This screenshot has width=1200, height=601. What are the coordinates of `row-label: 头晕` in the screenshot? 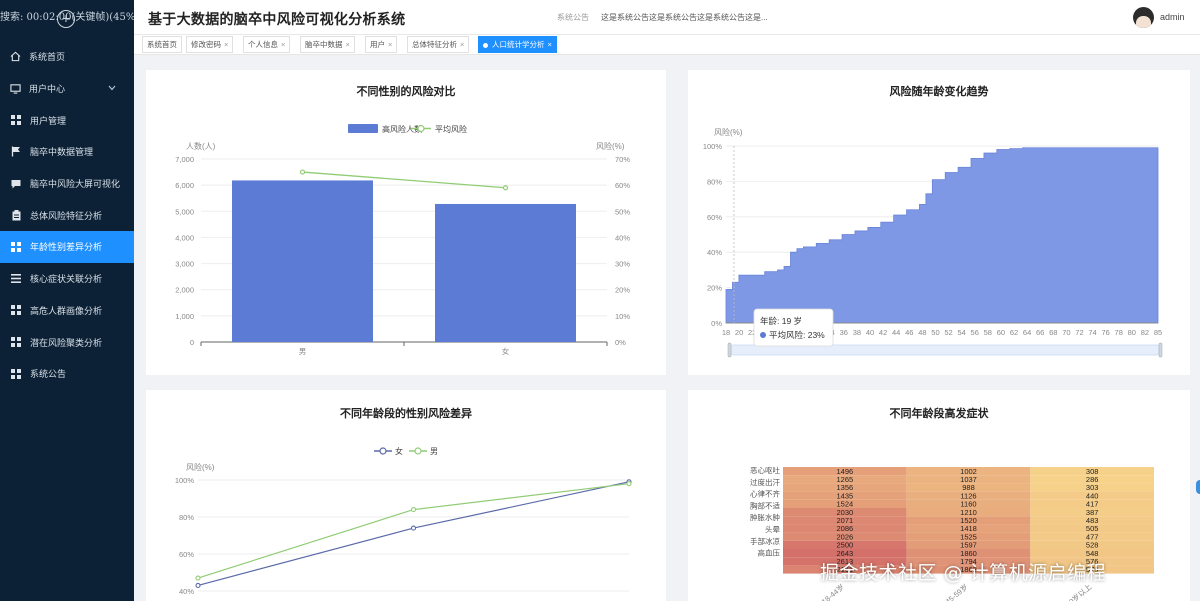 It's located at (772, 529).